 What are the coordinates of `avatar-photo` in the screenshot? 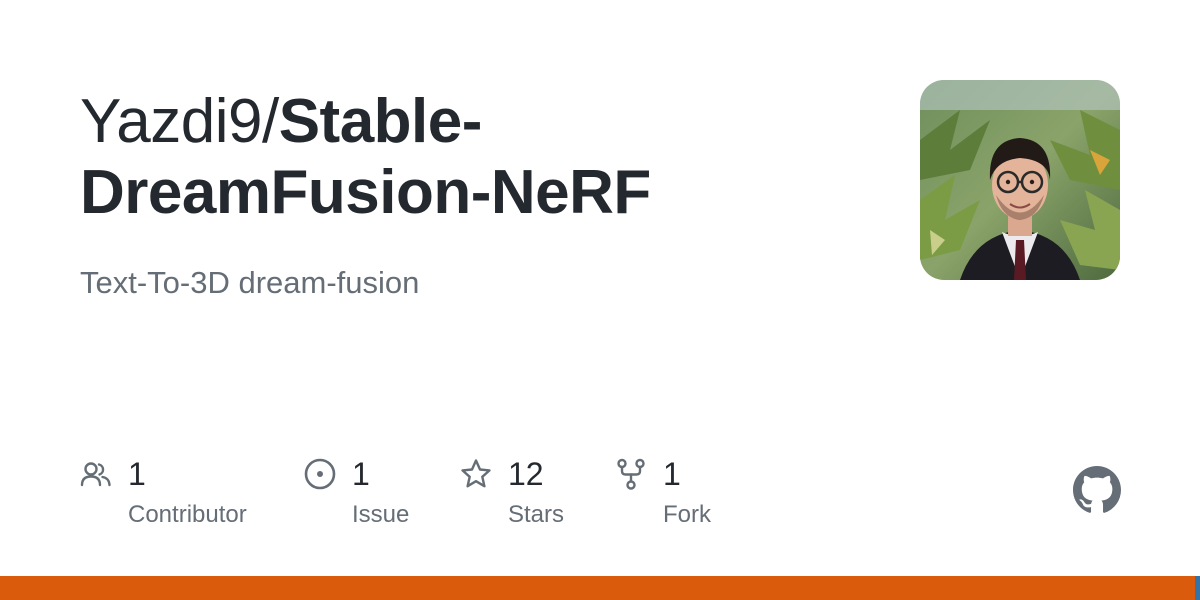 It's located at (1020, 180).